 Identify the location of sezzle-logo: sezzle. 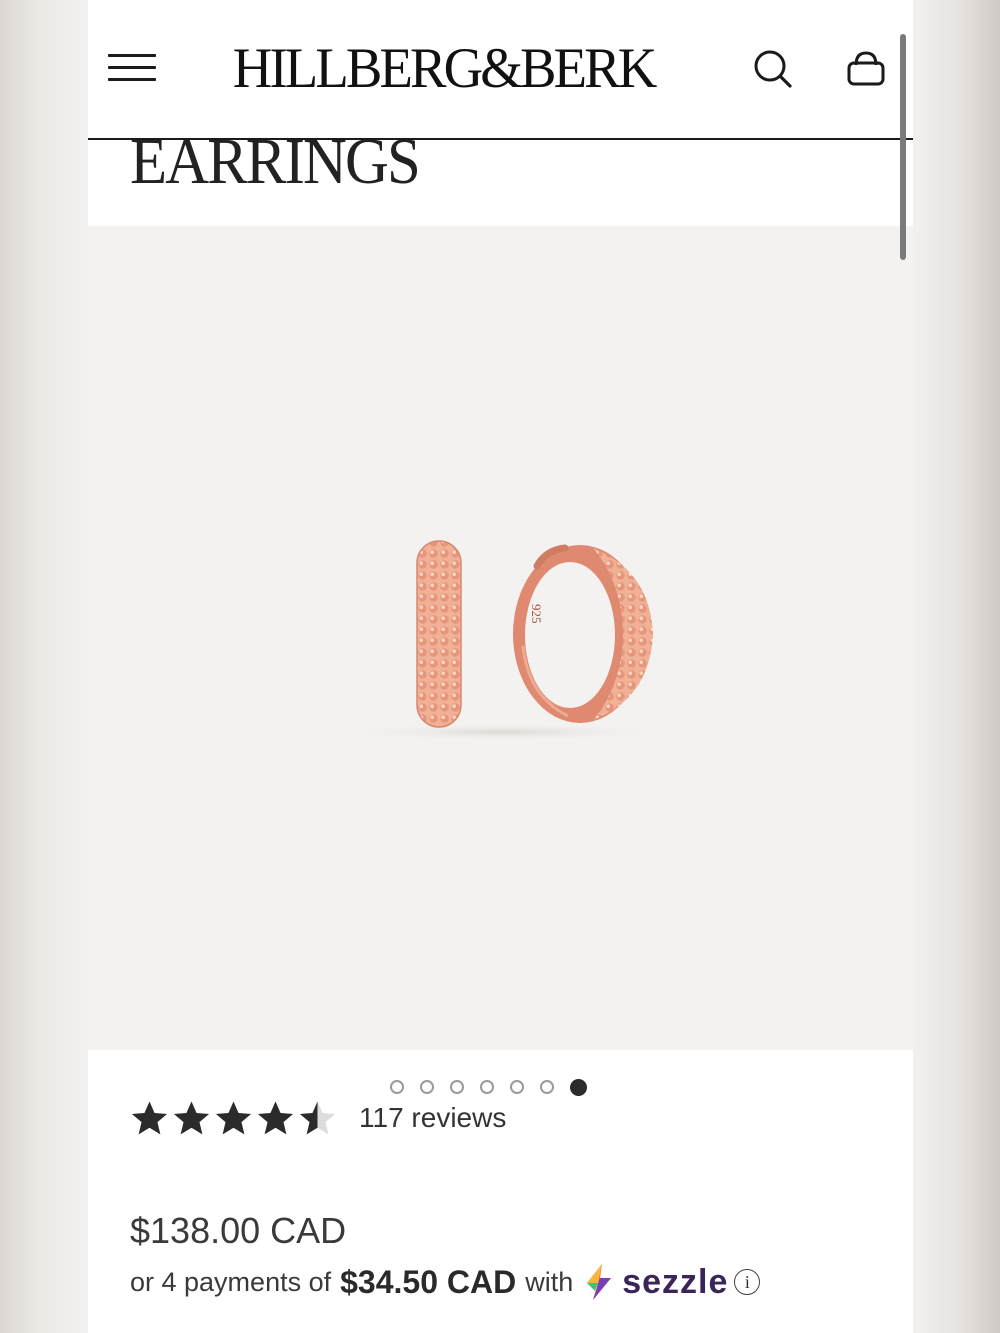
(655, 1282).